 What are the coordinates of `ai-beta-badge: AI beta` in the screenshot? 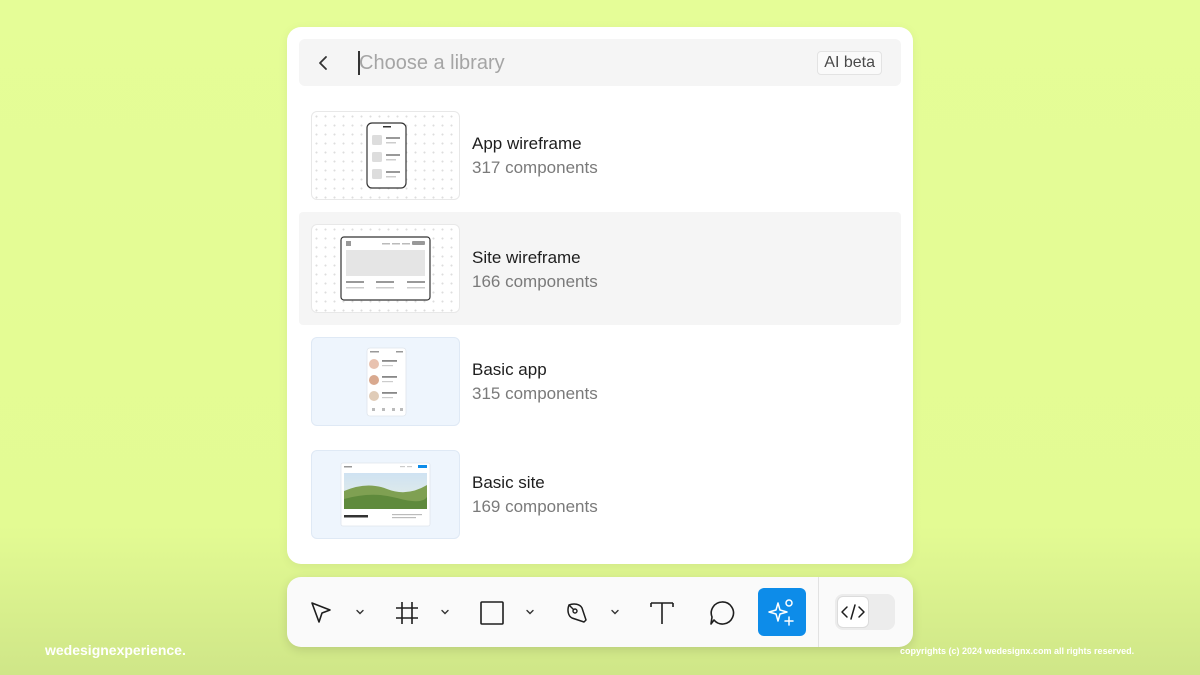 It's located at (849, 63).